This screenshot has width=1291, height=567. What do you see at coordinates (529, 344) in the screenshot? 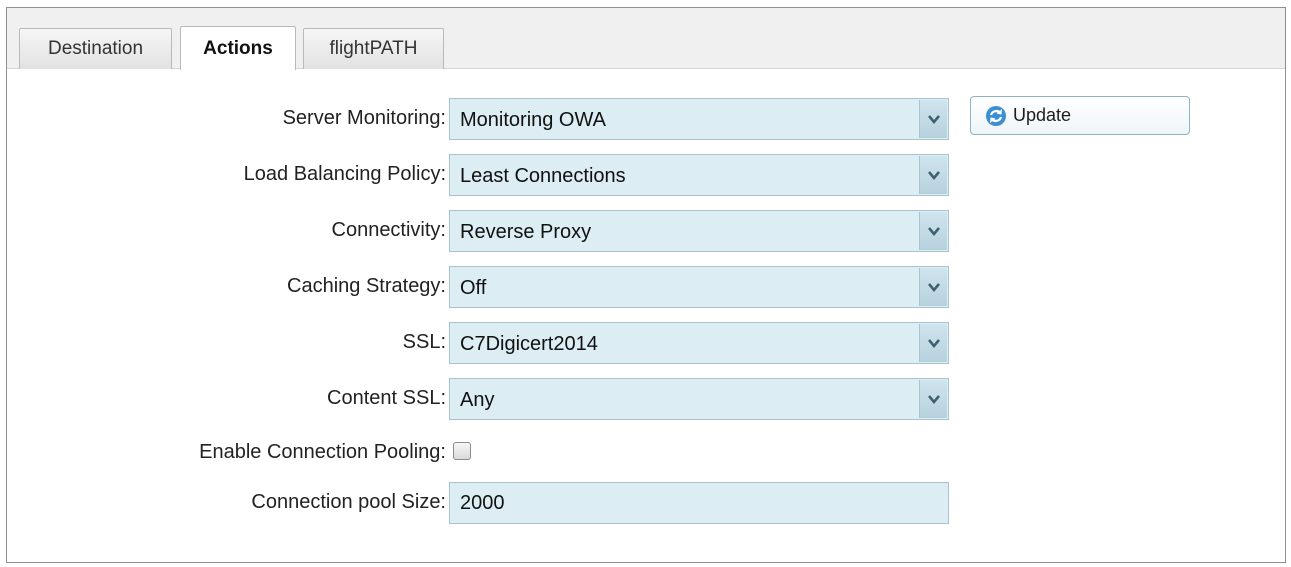
I see `ssl-value: C7Digicert2014` at bounding box center [529, 344].